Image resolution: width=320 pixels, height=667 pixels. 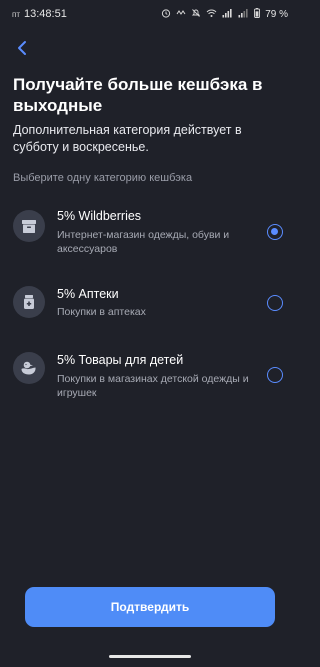 I want to click on radio-pharmacy, so click(x=275, y=303).